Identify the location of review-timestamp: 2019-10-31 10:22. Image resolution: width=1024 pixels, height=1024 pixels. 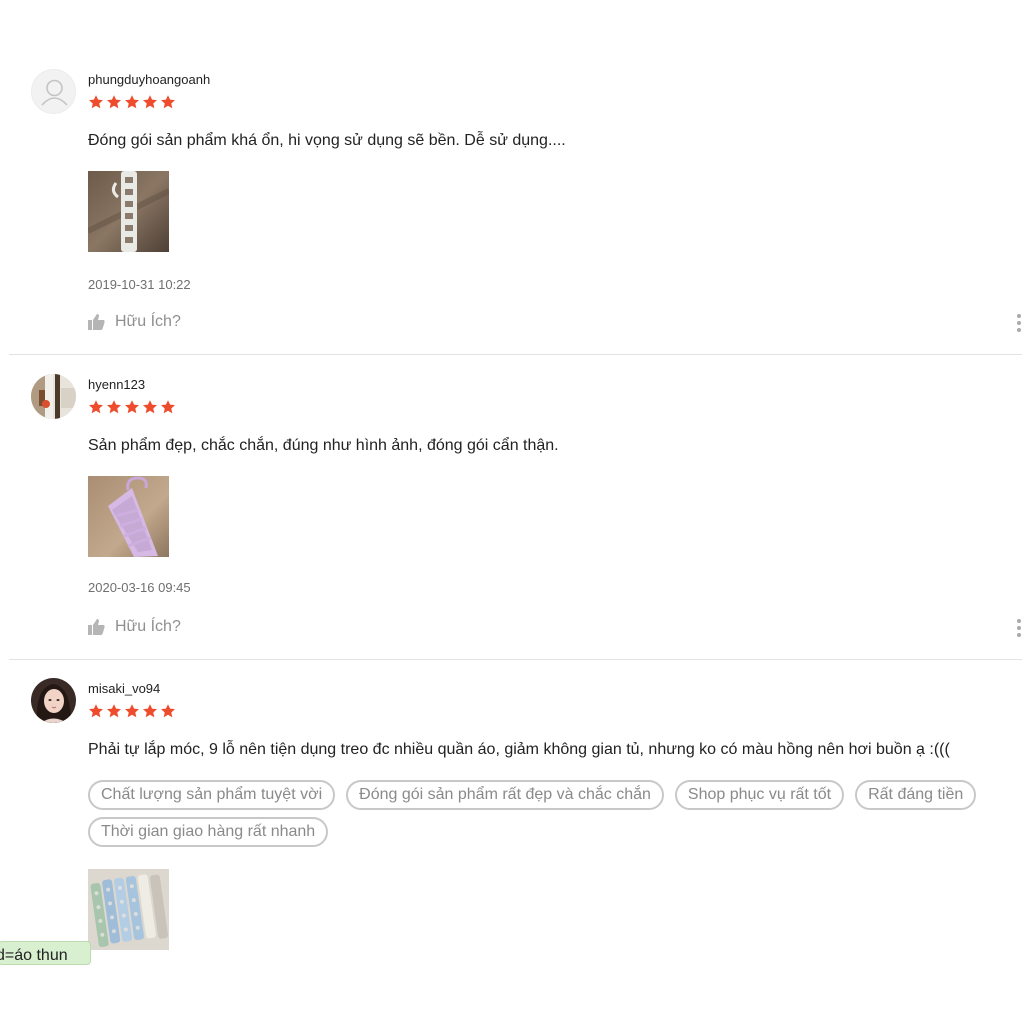
(139, 284).